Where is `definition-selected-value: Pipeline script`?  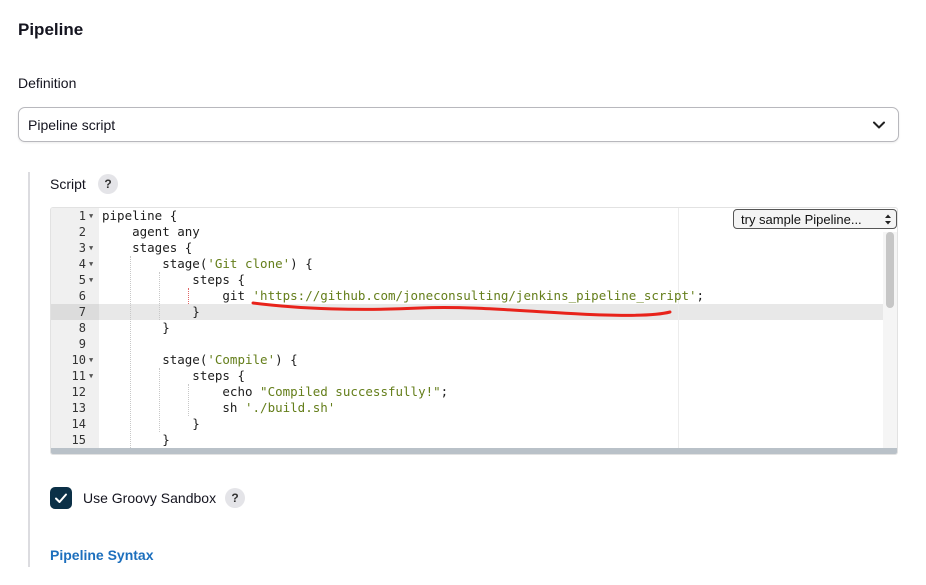 definition-selected-value: Pipeline script is located at coordinates (72, 124).